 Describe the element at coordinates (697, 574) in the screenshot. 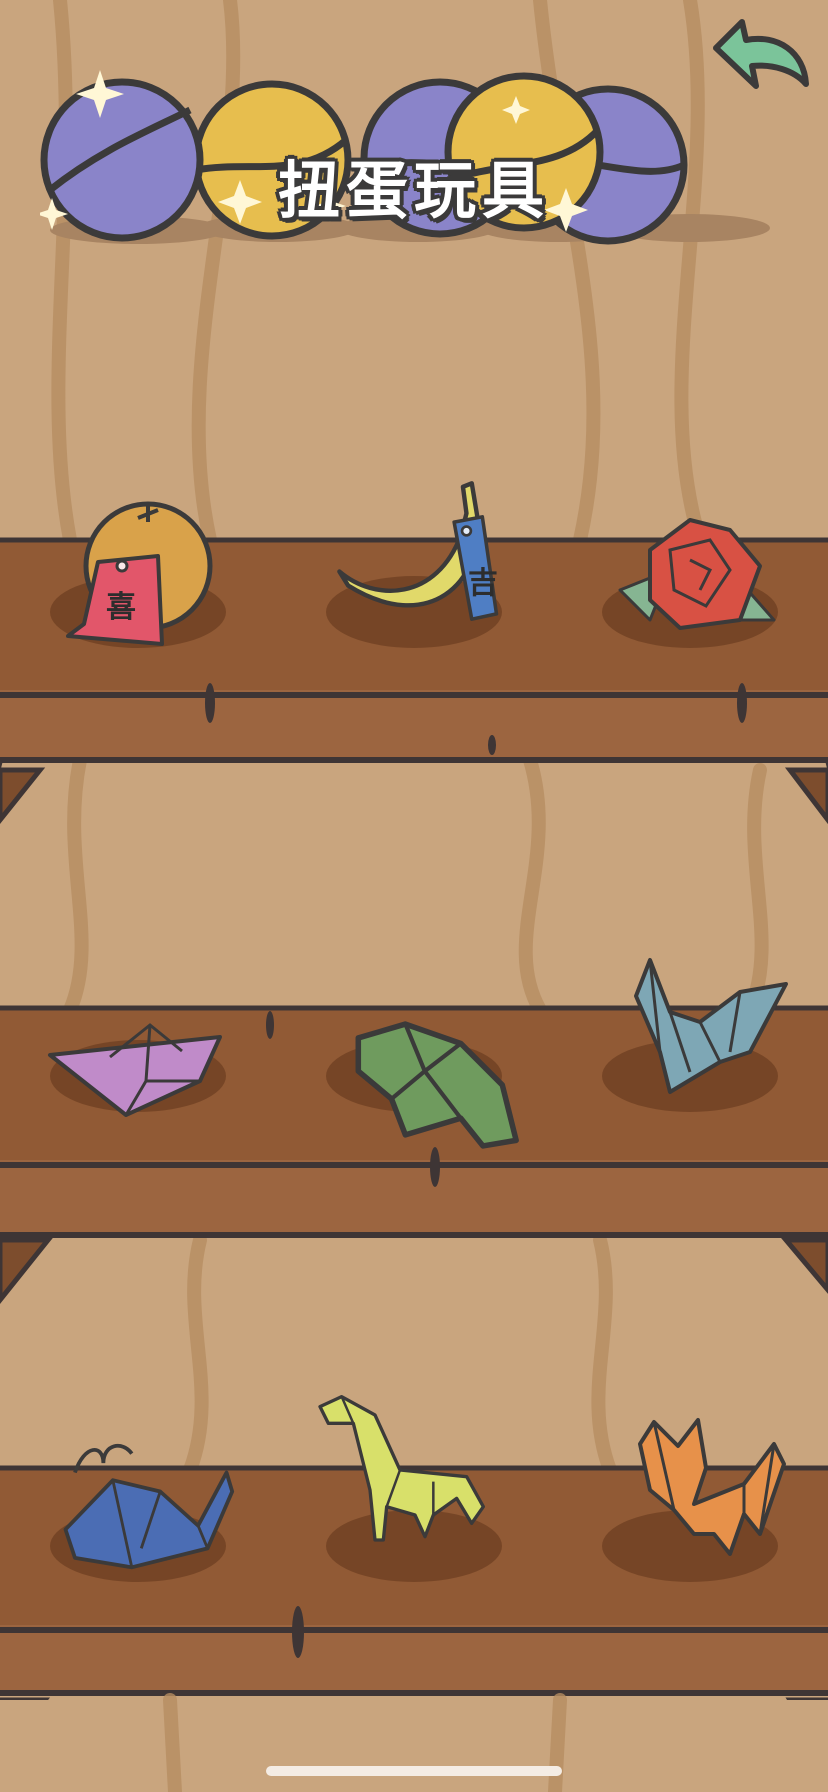

I see `origami-rose-icon` at that location.